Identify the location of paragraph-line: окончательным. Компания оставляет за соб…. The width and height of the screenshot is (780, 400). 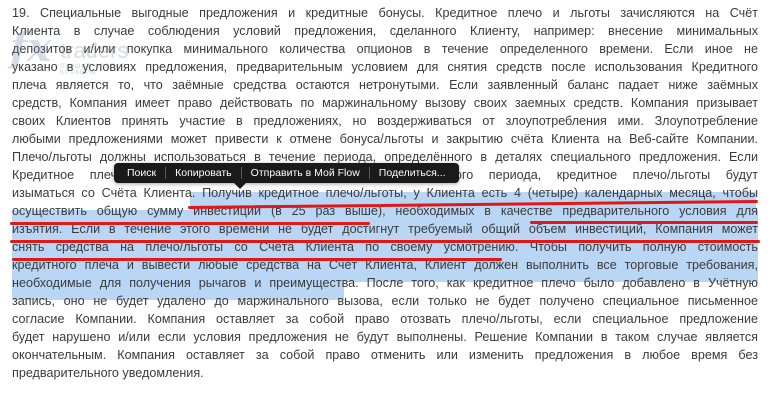
(385, 355).